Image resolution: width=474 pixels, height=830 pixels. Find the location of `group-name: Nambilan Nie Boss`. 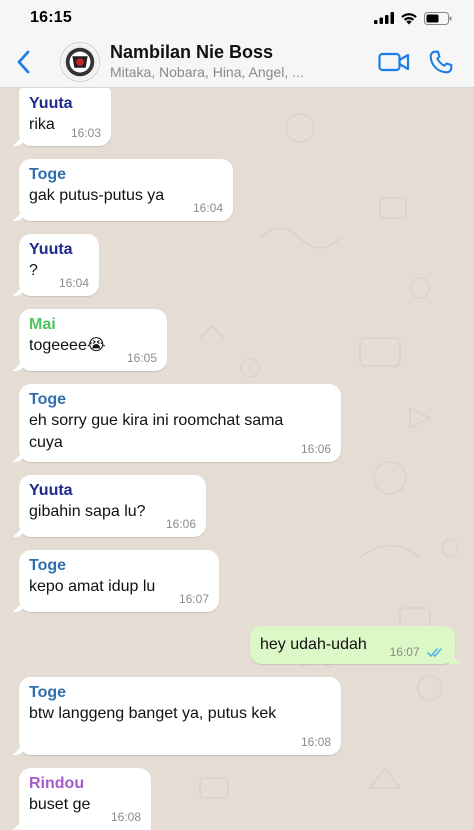

group-name: Nambilan Nie Boss is located at coordinates (192, 52).